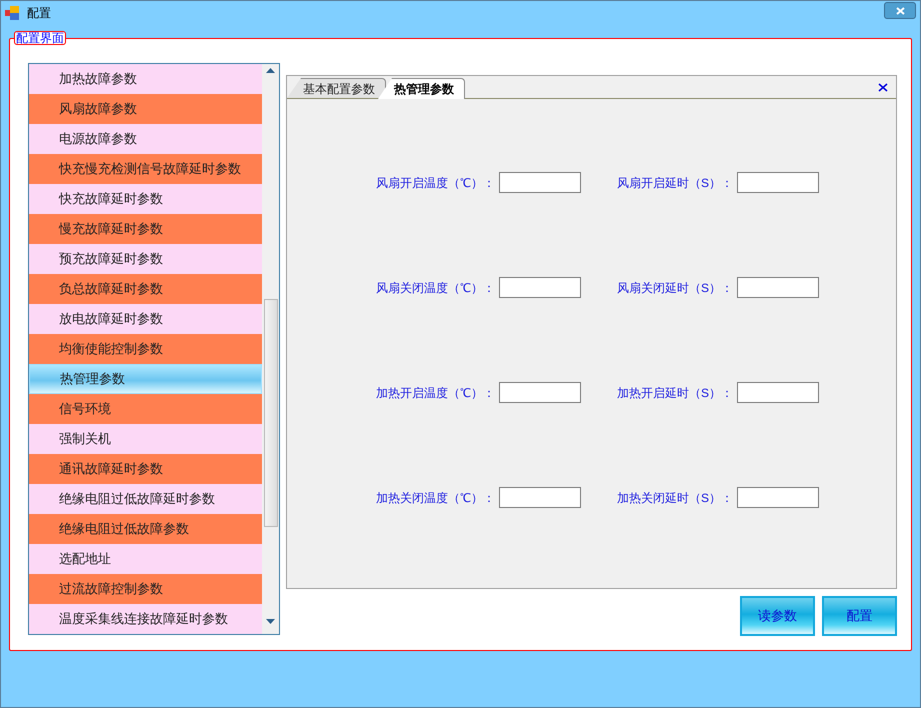  Describe the element at coordinates (145, 139) in the screenshot. I see `list-item: 电源故障参数` at that location.